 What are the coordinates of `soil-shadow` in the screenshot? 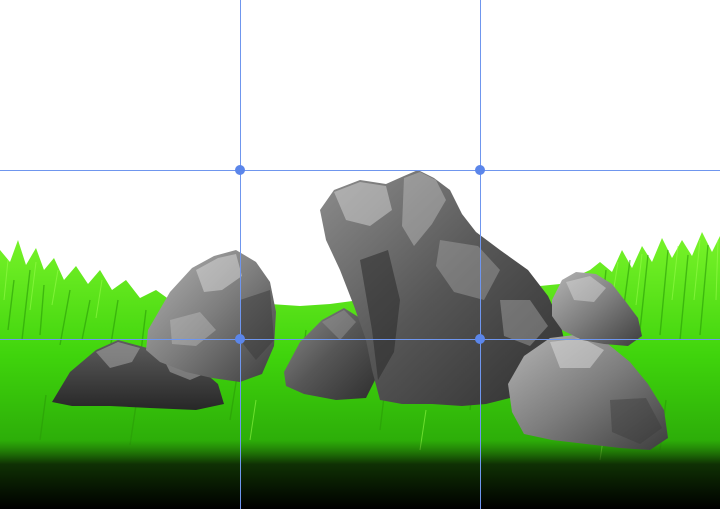 It's located at (360, 474).